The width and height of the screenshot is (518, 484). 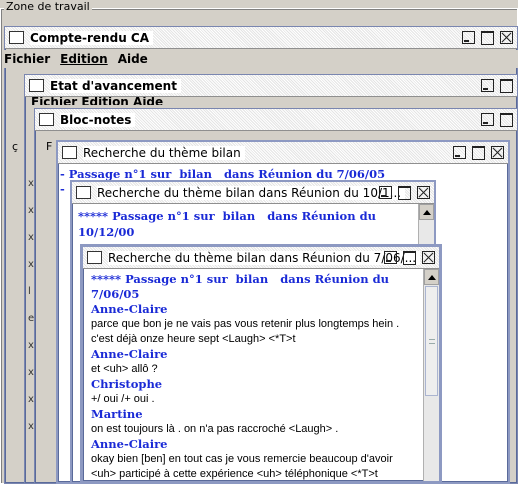 What do you see at coordinates (123, 399) in the screenshot?
I see `utterance-text: +/ oui /+ oui .` at bounding box center [123, 399].